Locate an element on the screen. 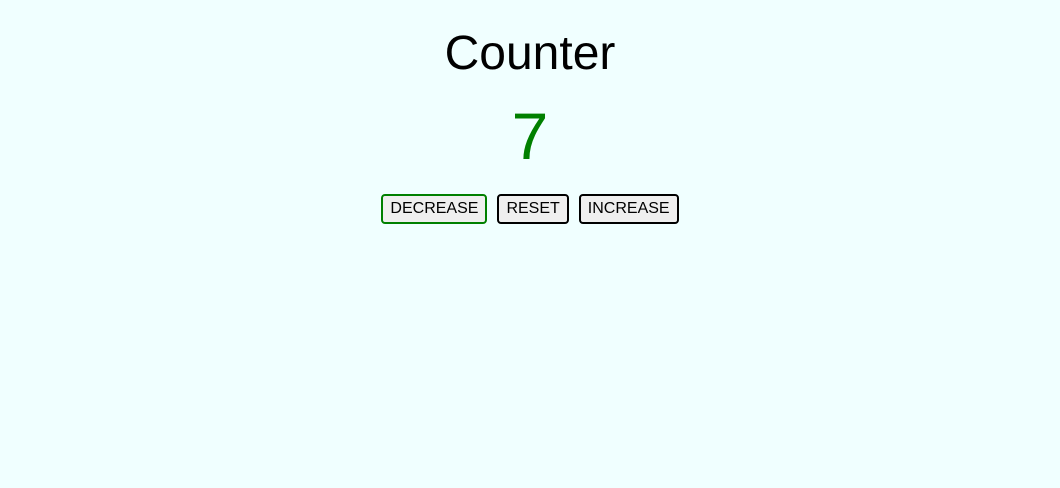  counter-value: 7 is located at coordinates (530, 136).